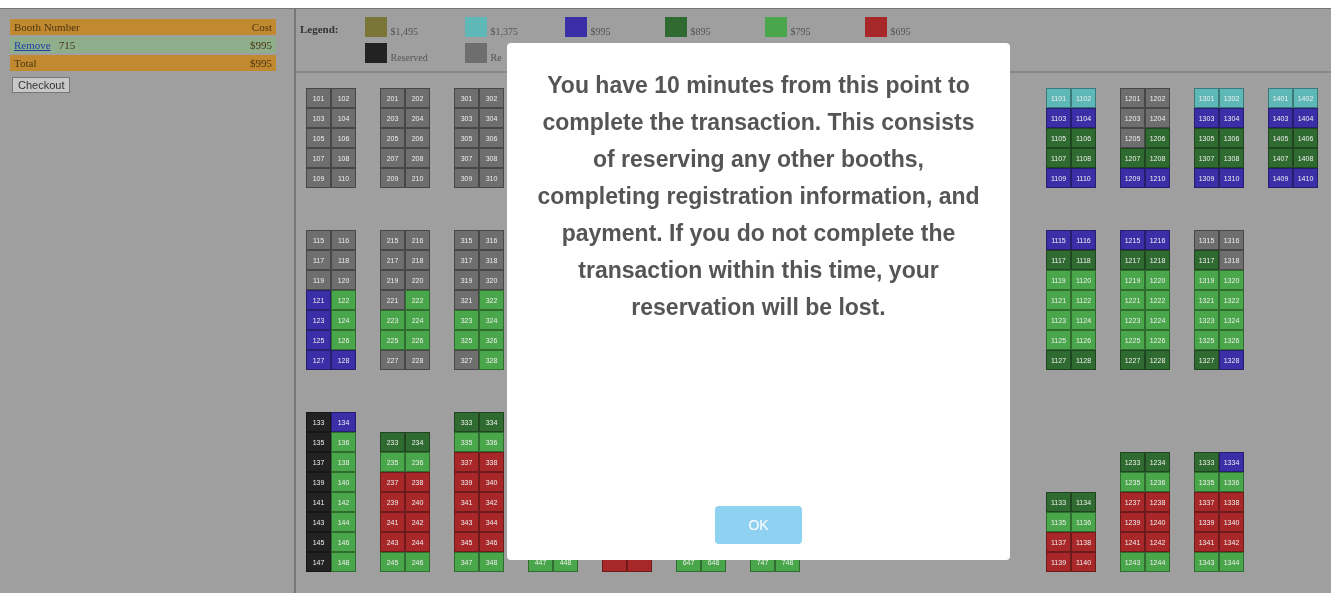  What do you see at coordinates (237, 63) in the screenshot?
I see `total-cost: $995` at bounding box center [237, 63].